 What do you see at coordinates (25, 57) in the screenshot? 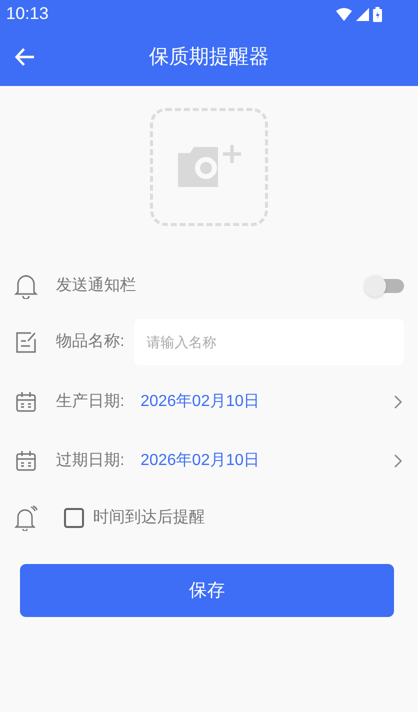
I see `back-arrow-icon` at bounding box center [25, 57].